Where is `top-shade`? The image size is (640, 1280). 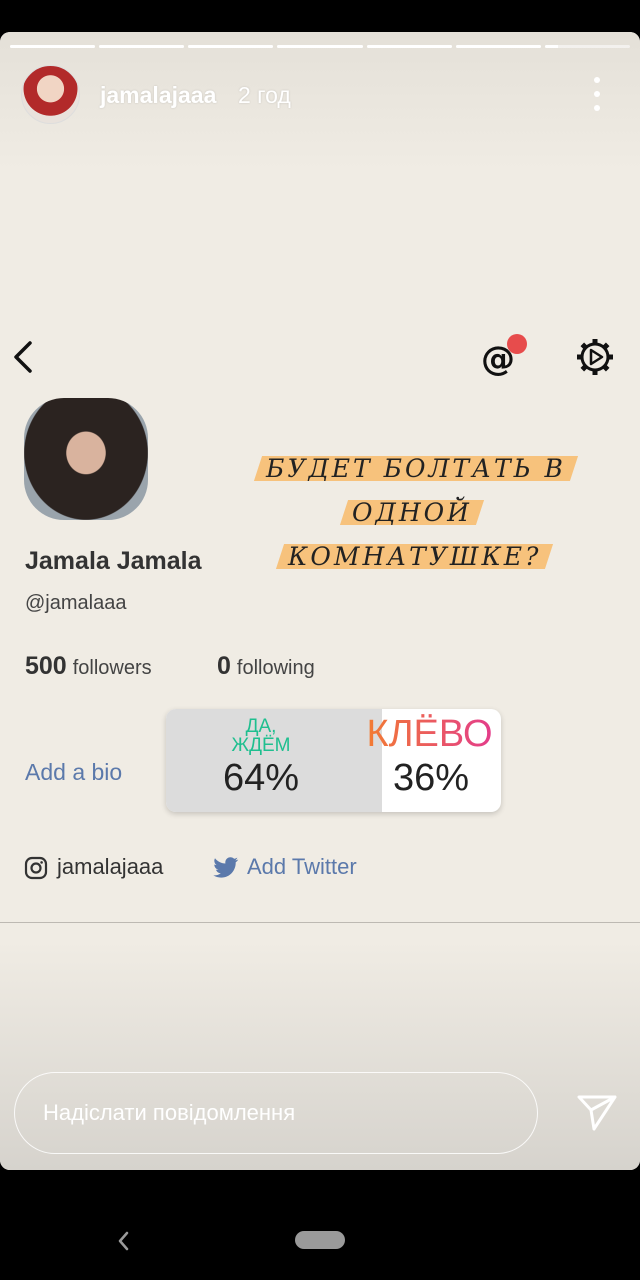 top-shade is located at coordinates (320, 102).